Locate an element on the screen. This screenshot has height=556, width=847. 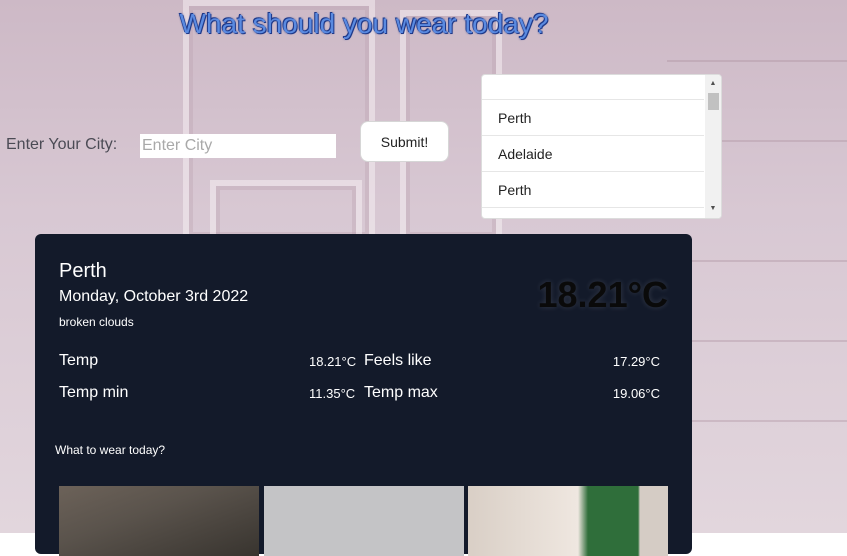
temp-max-label: Temp max is located at coordinates (401, 392).